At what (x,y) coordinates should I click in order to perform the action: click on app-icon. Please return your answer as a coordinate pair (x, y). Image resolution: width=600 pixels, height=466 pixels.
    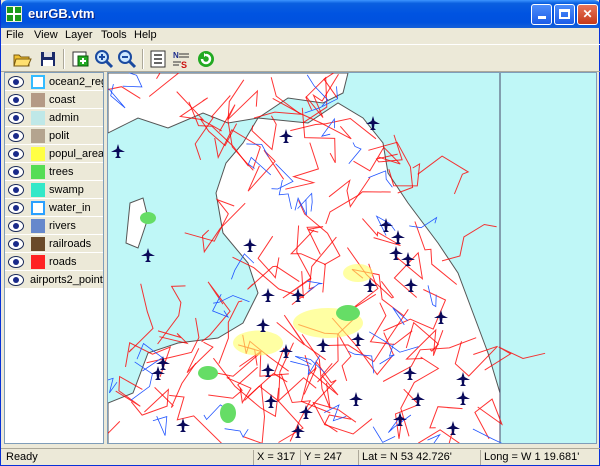
    Looking at the image, I should click on (14, 14).